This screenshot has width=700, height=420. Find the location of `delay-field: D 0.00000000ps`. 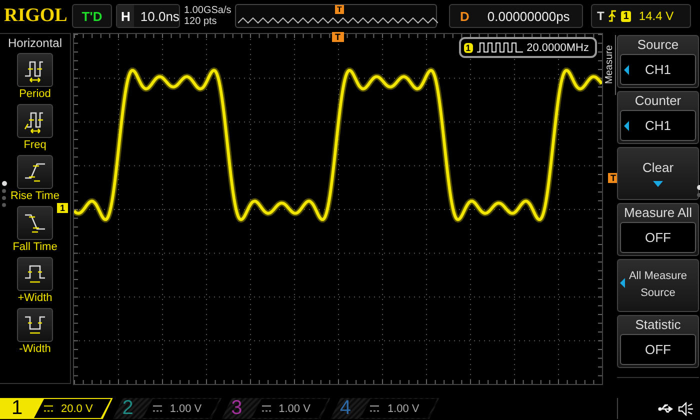

delay-field: D 0.00000000ps is located at coordinates (516, 16).